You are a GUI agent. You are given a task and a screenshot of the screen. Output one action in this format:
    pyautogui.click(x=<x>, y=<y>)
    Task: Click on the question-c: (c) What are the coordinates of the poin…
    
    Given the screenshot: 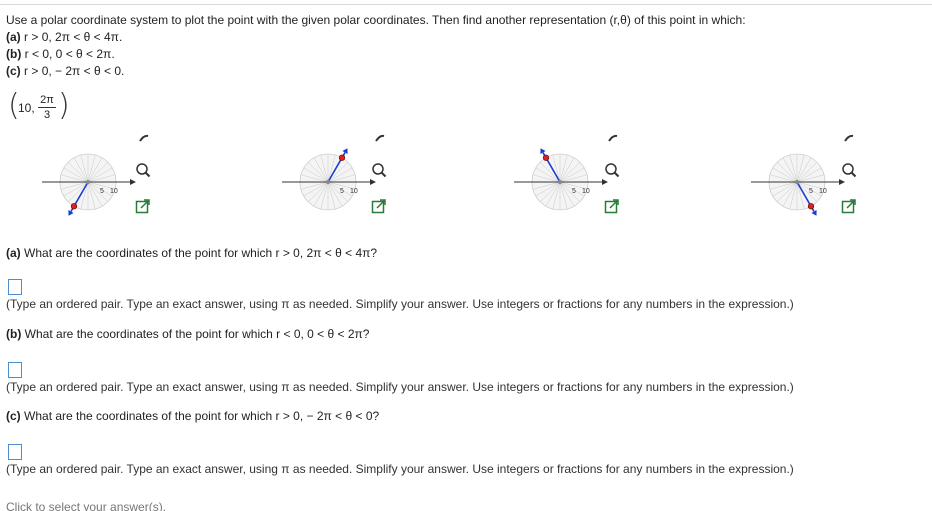 What is the action you would take?
    pyautogui.click(x=192, y=416)
    